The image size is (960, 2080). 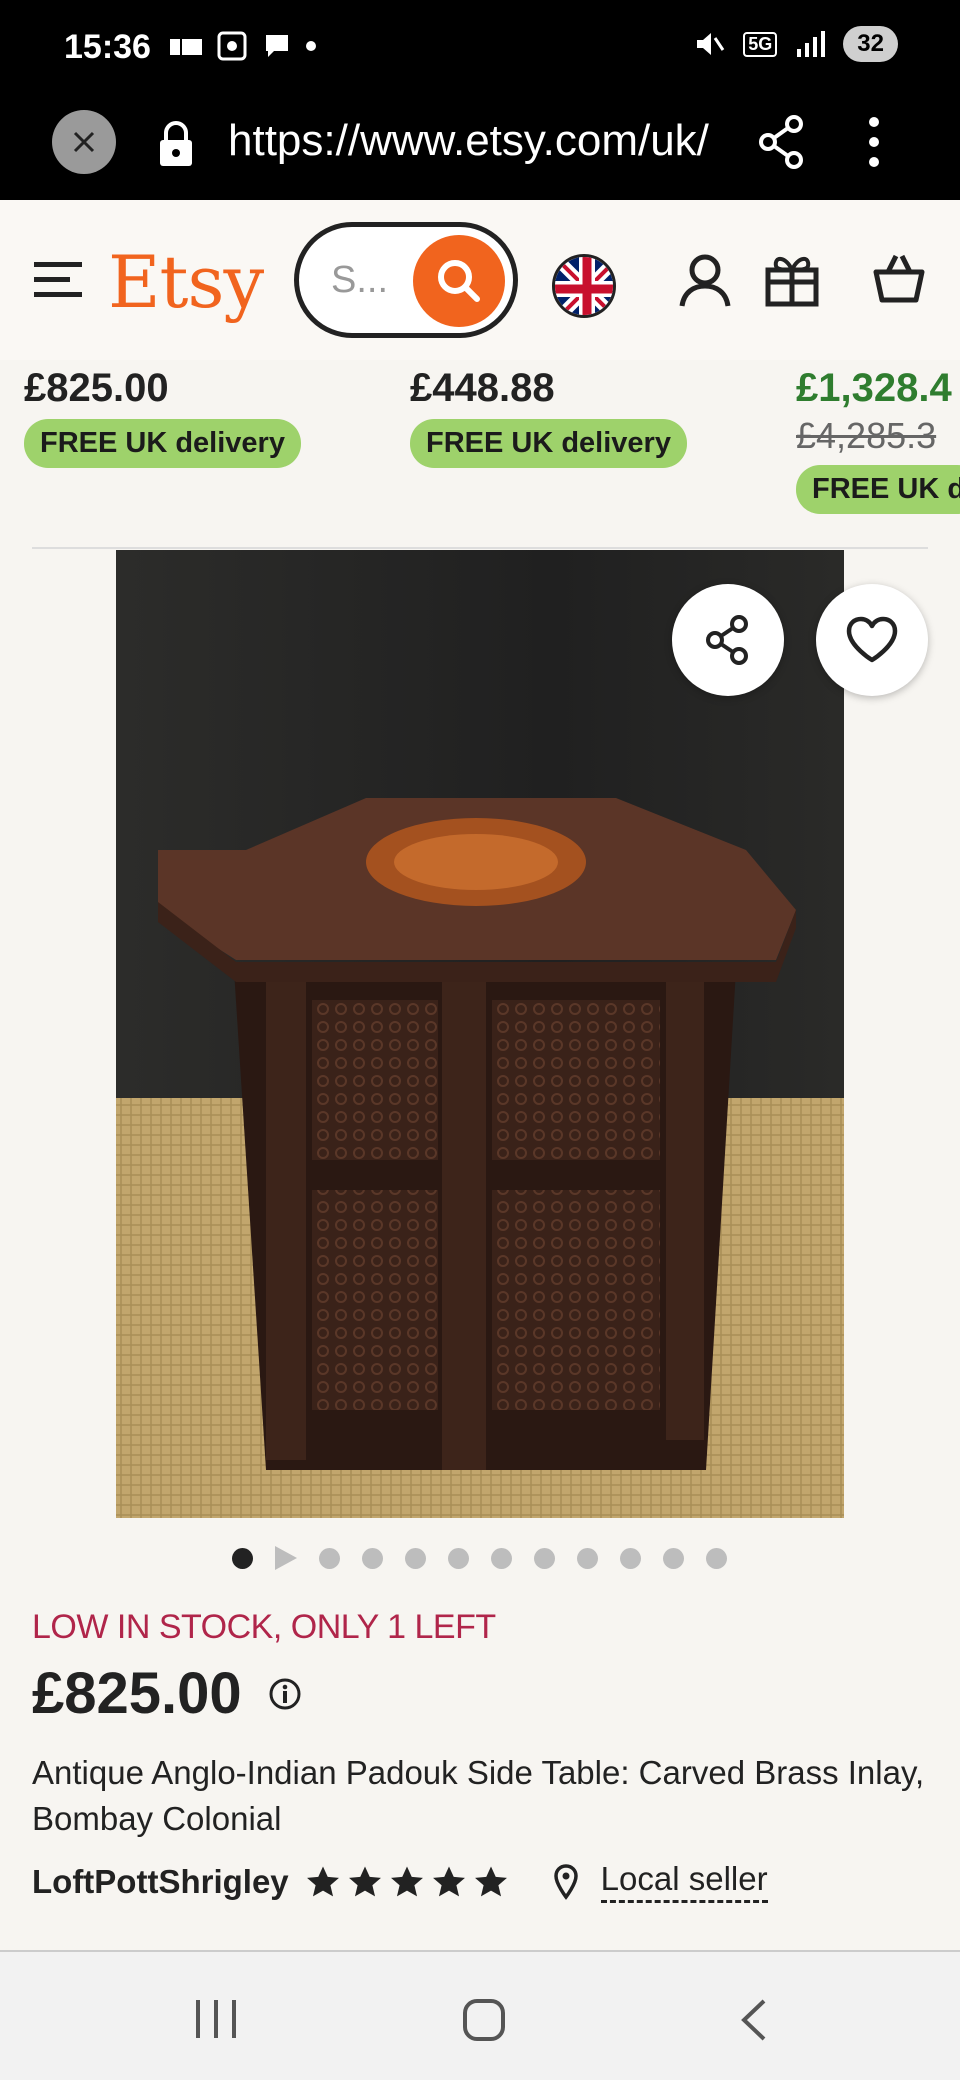 I want to click on lock-icon, so click(x=176, y=145).